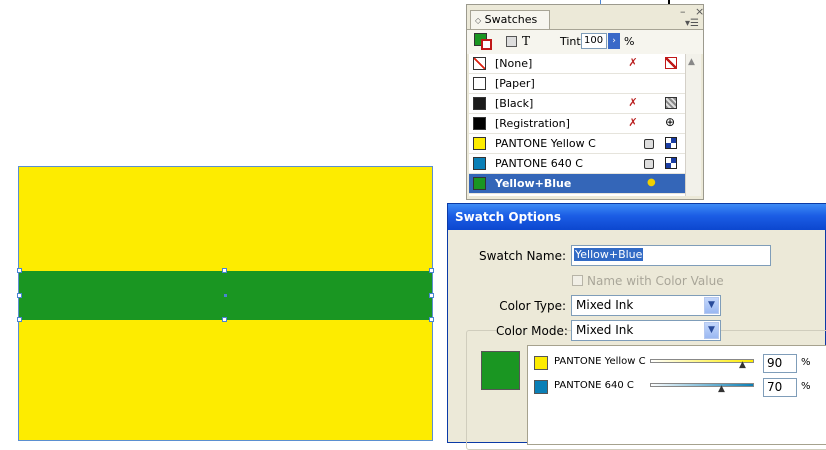 This screenshot has width=826, height=450. I want to click on tab-arrows-icon: ◇, so click(478, 20).